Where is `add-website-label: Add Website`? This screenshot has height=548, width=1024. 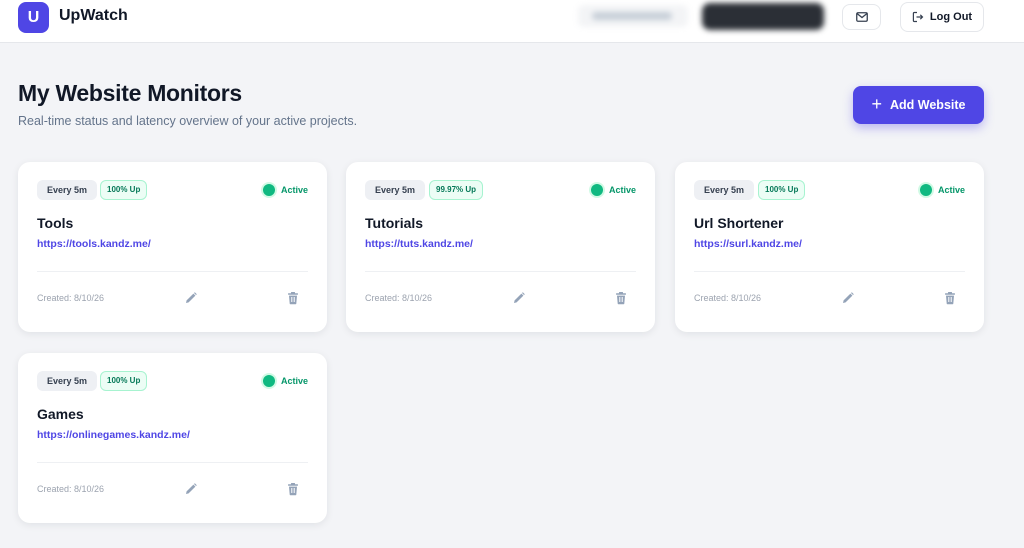
add-website-label: Add Website is located at coordinates (928, 105).